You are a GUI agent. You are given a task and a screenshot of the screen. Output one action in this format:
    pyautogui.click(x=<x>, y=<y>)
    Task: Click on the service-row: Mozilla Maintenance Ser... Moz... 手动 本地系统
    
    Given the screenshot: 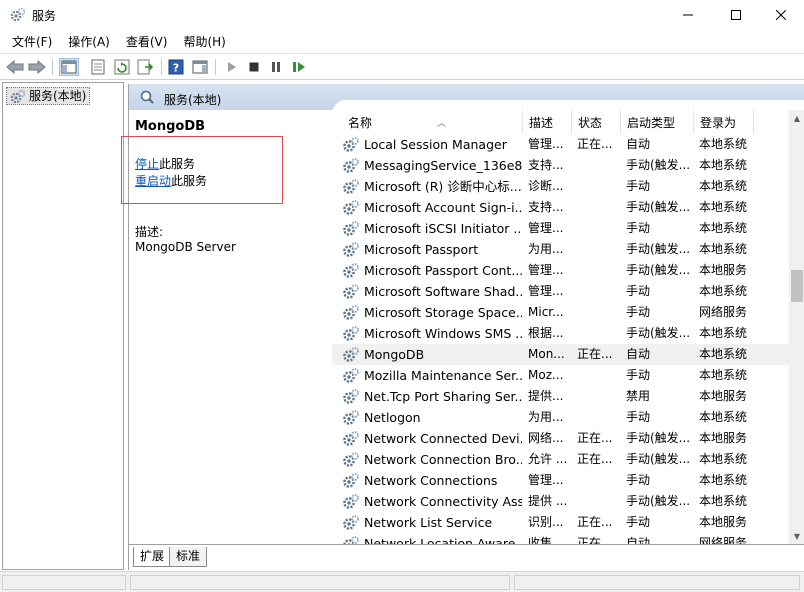 What is the action you would take?
    pyautogui.click(x=560, y=375)
    